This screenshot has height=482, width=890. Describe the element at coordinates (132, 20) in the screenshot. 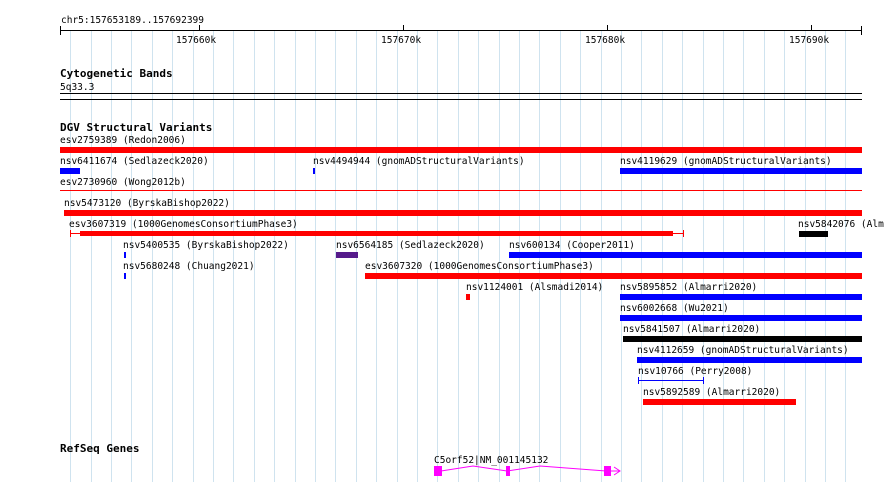

I see `ruler-location: chr5:157653189..157692399` at that location.